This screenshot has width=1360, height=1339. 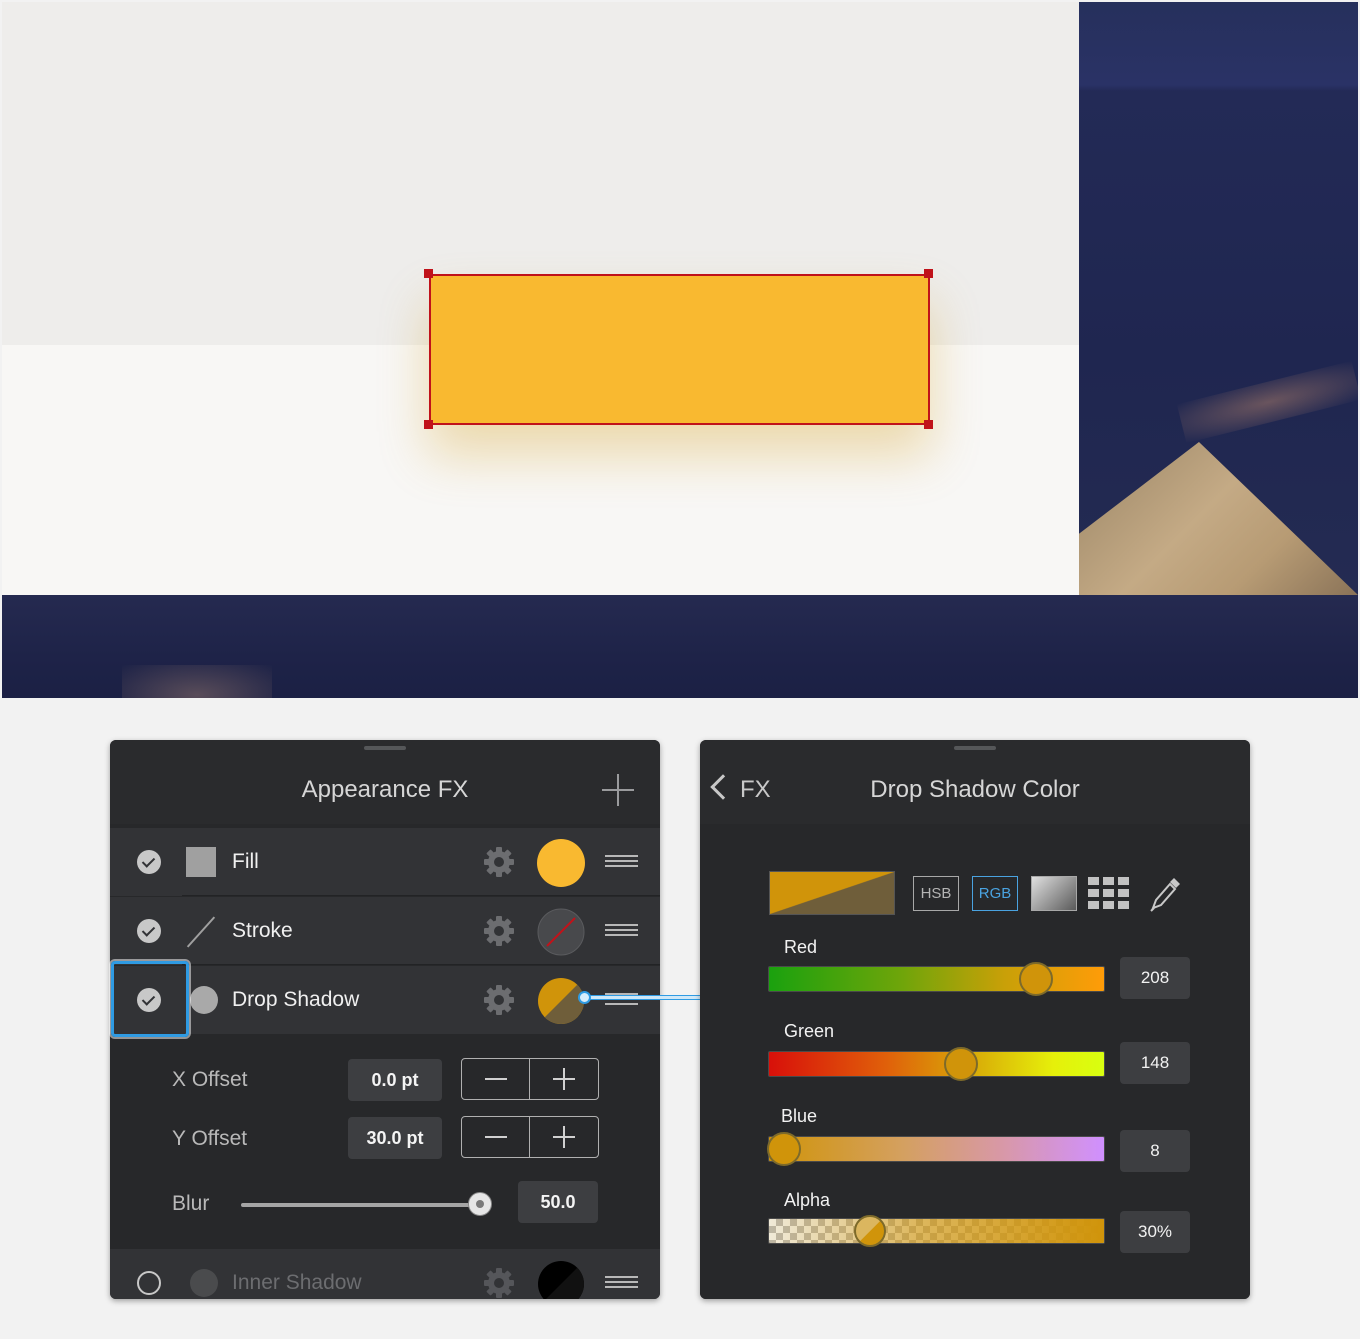 I want to click on green-slider-knob, so click(x=961, y=1064).